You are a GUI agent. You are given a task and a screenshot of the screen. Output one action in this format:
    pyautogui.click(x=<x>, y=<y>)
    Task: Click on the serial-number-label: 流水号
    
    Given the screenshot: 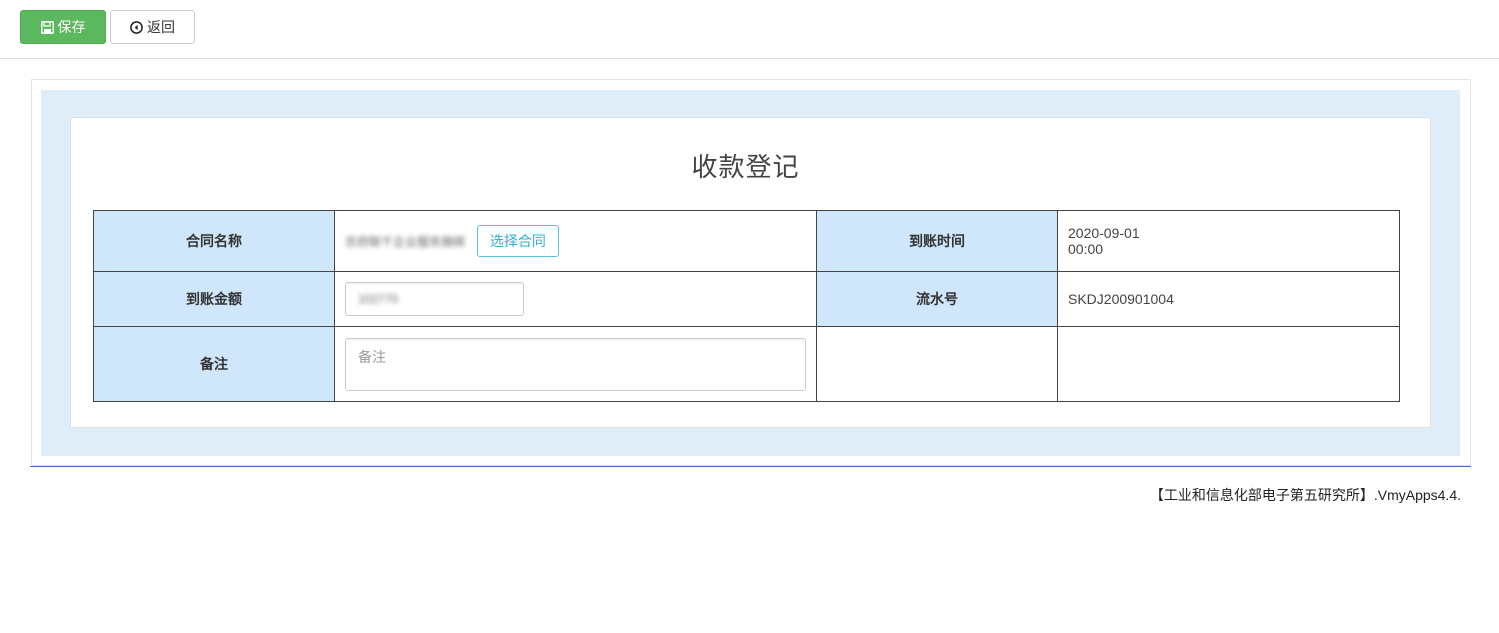 What is the action you would take?
    pyautogui.click(x=937, y=299)
    